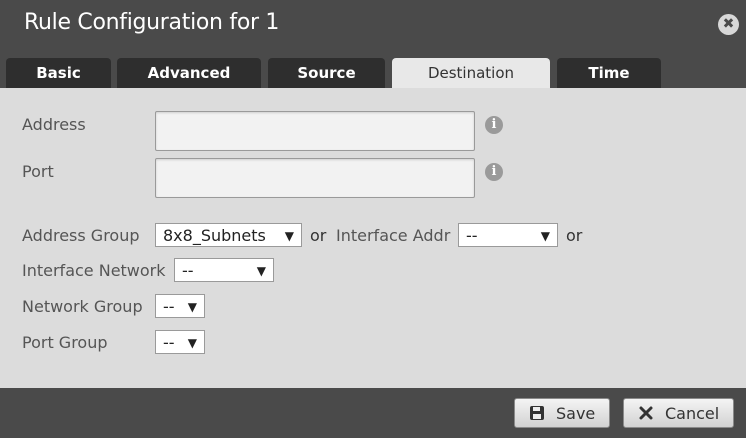 The width and height of the screenshot is (746, 438). Describe the element at coordinates (393, 235) in the screenshot. I see `interface-addr-label: Interface Addr` at that location.